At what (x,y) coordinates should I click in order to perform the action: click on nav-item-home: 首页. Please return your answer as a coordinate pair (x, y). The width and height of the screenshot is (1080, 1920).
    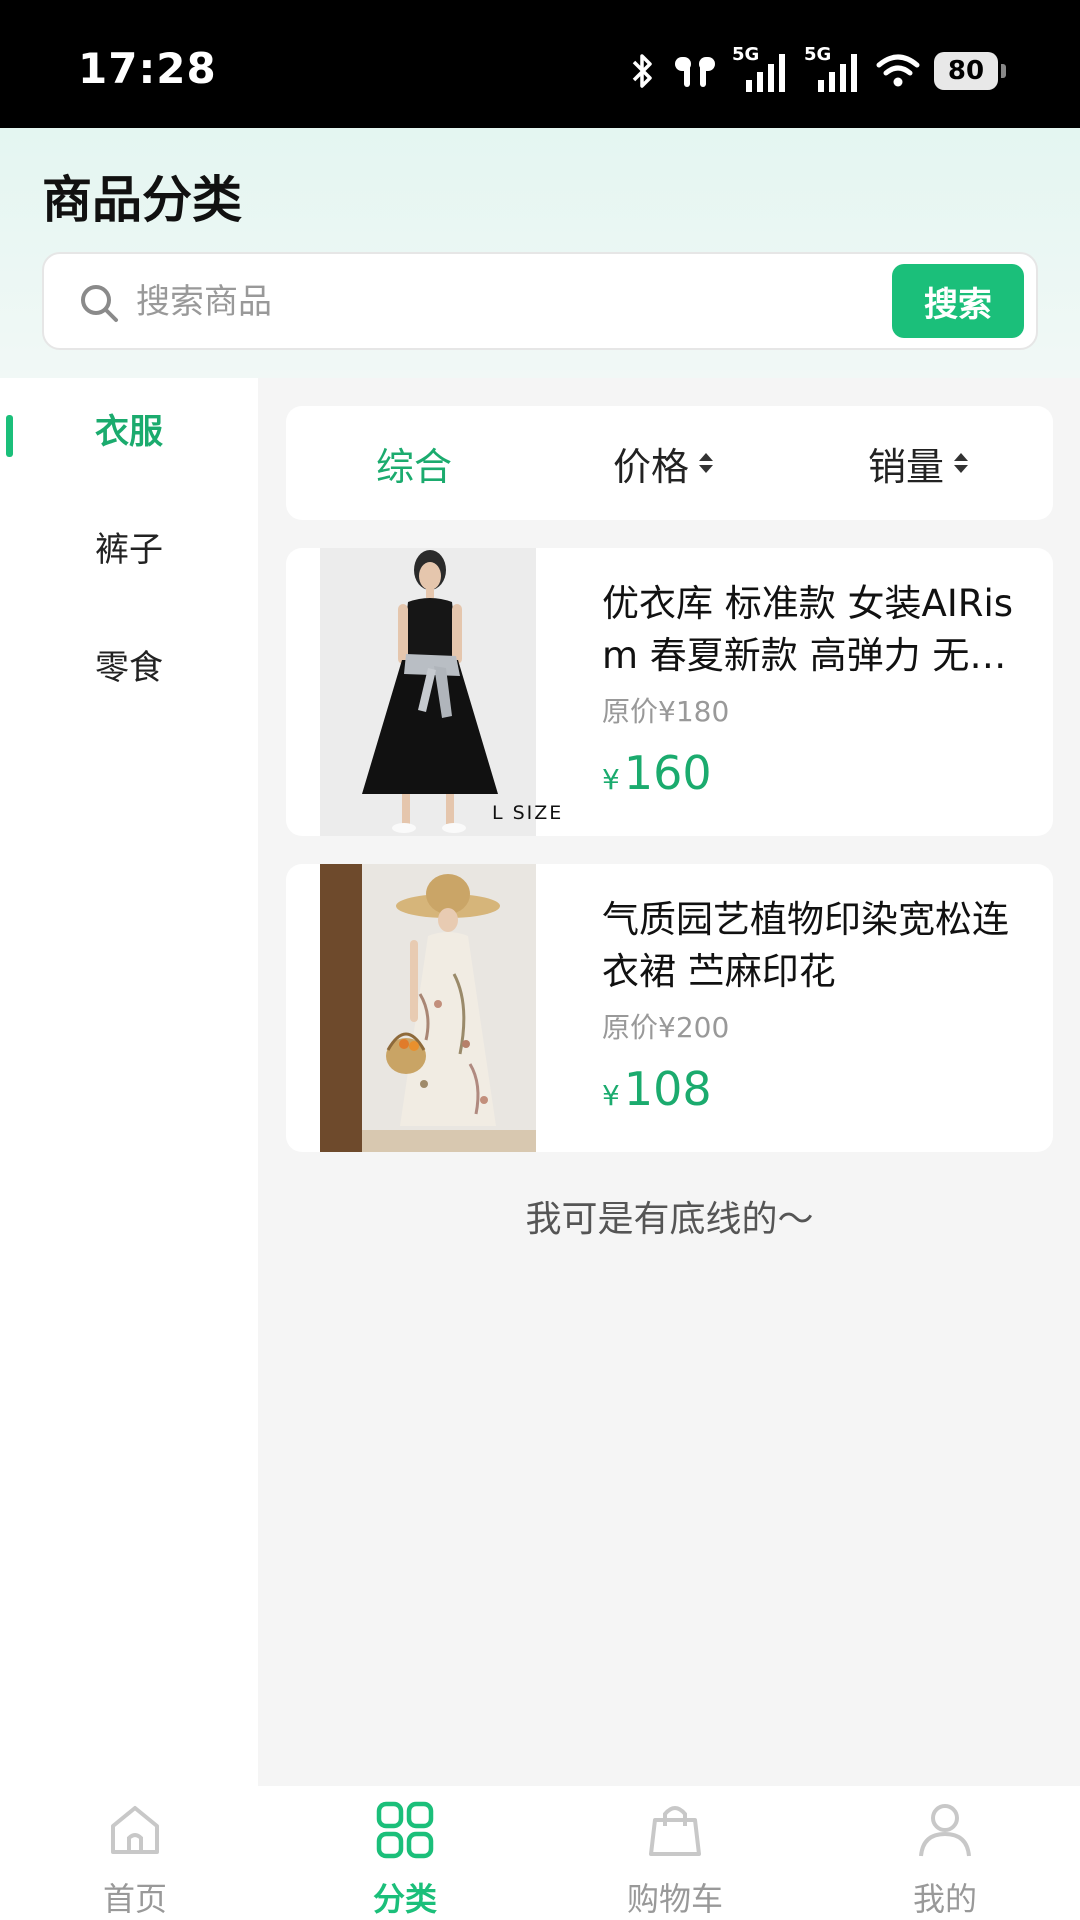
    Looking at the image, I should click on (135, 1853).